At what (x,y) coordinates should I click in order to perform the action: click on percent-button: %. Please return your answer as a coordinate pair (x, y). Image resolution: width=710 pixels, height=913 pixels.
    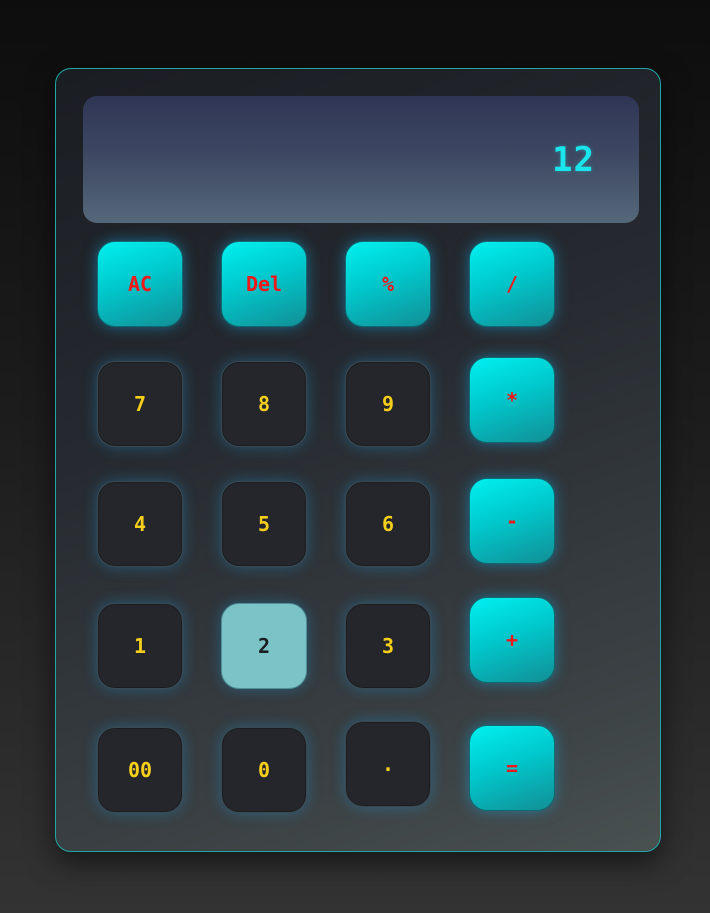
    Looking at the image, I should click on (388, 284).